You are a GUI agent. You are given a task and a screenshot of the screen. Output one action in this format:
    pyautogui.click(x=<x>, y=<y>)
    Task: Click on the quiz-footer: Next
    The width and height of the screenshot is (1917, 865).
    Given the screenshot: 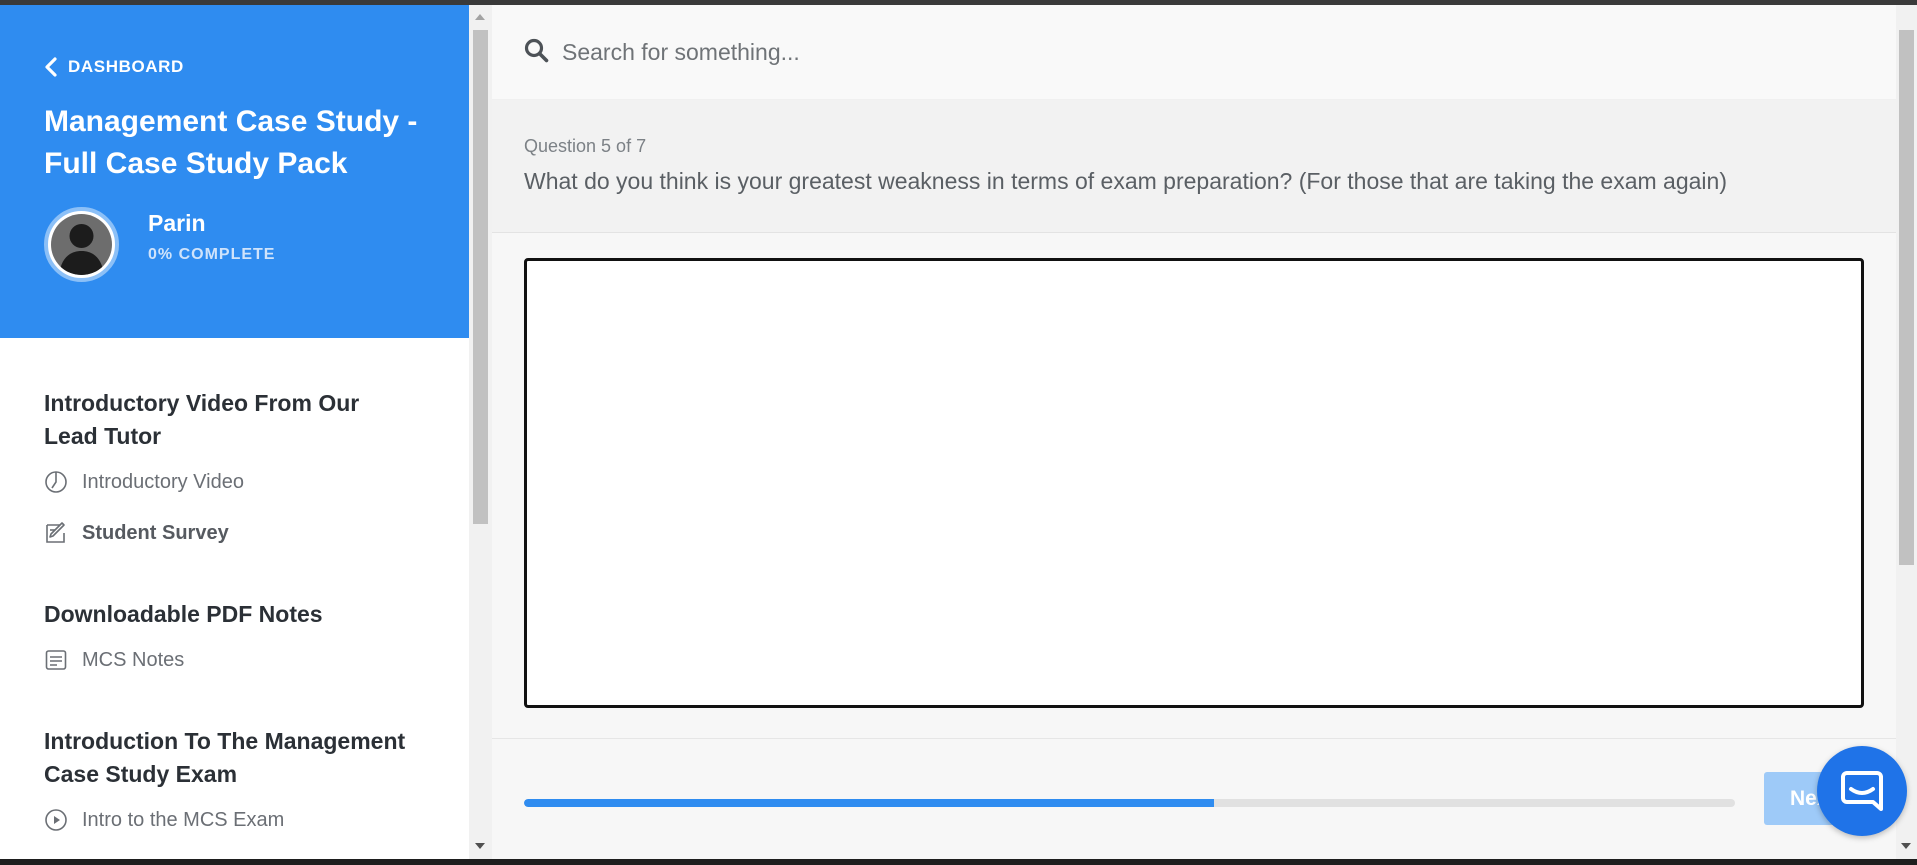 What is the action you would take?
    pyautogui.click(x=1194, y=799)
    